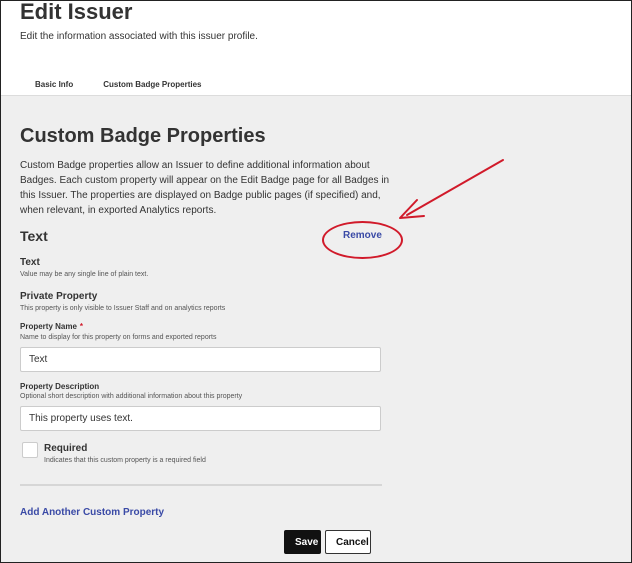 Image resolution: width=632 pixels, height=563 pixels. What do you see at coordinates (143, 136) in the screenshot?
I see `section-title: Custom Badge Properties` at bounding box center [143, 136].